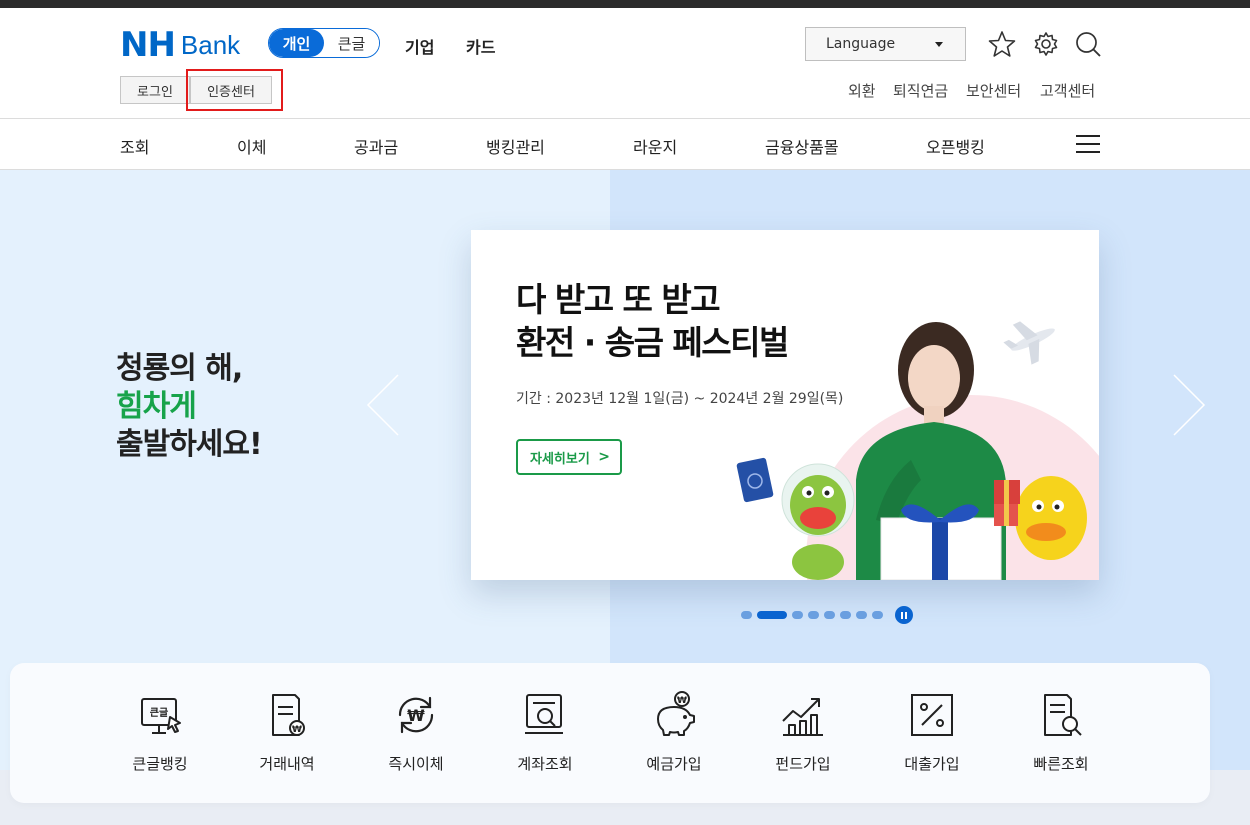 This screenshot has height=825, width=1250. Describe the element at coordinates (932, 764) in the screenshot. I see `quick-item-label: 대출가입` at that location.